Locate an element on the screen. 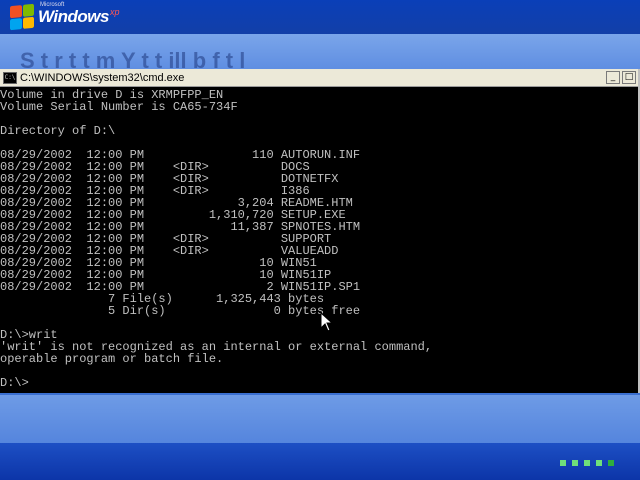 The image size is (640, 480). console-line: Directory of D:\ is located at coordinates (58, 131).